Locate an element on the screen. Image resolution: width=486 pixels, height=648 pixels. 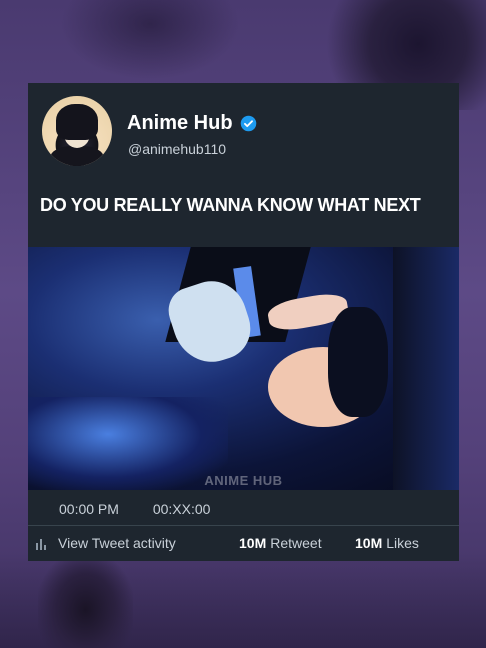
tweet-timestamp: 00:00 PM 00:XX:00 is located at coordinates (149, 509).